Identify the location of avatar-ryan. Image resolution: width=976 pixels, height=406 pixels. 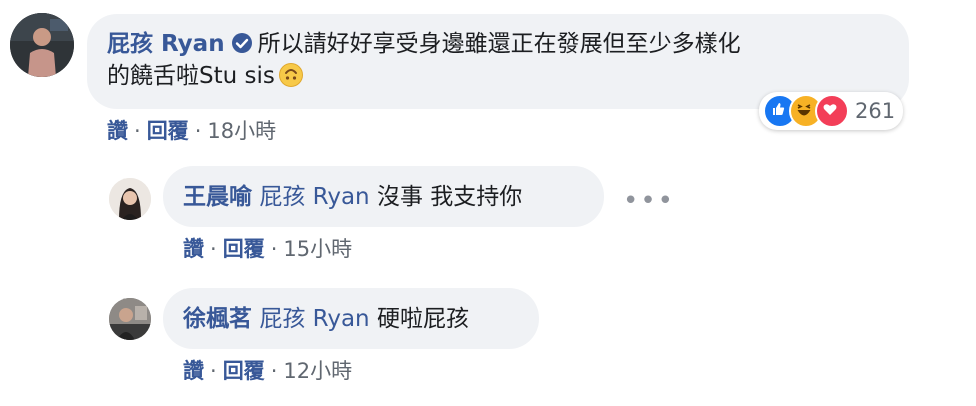
(42, 45).